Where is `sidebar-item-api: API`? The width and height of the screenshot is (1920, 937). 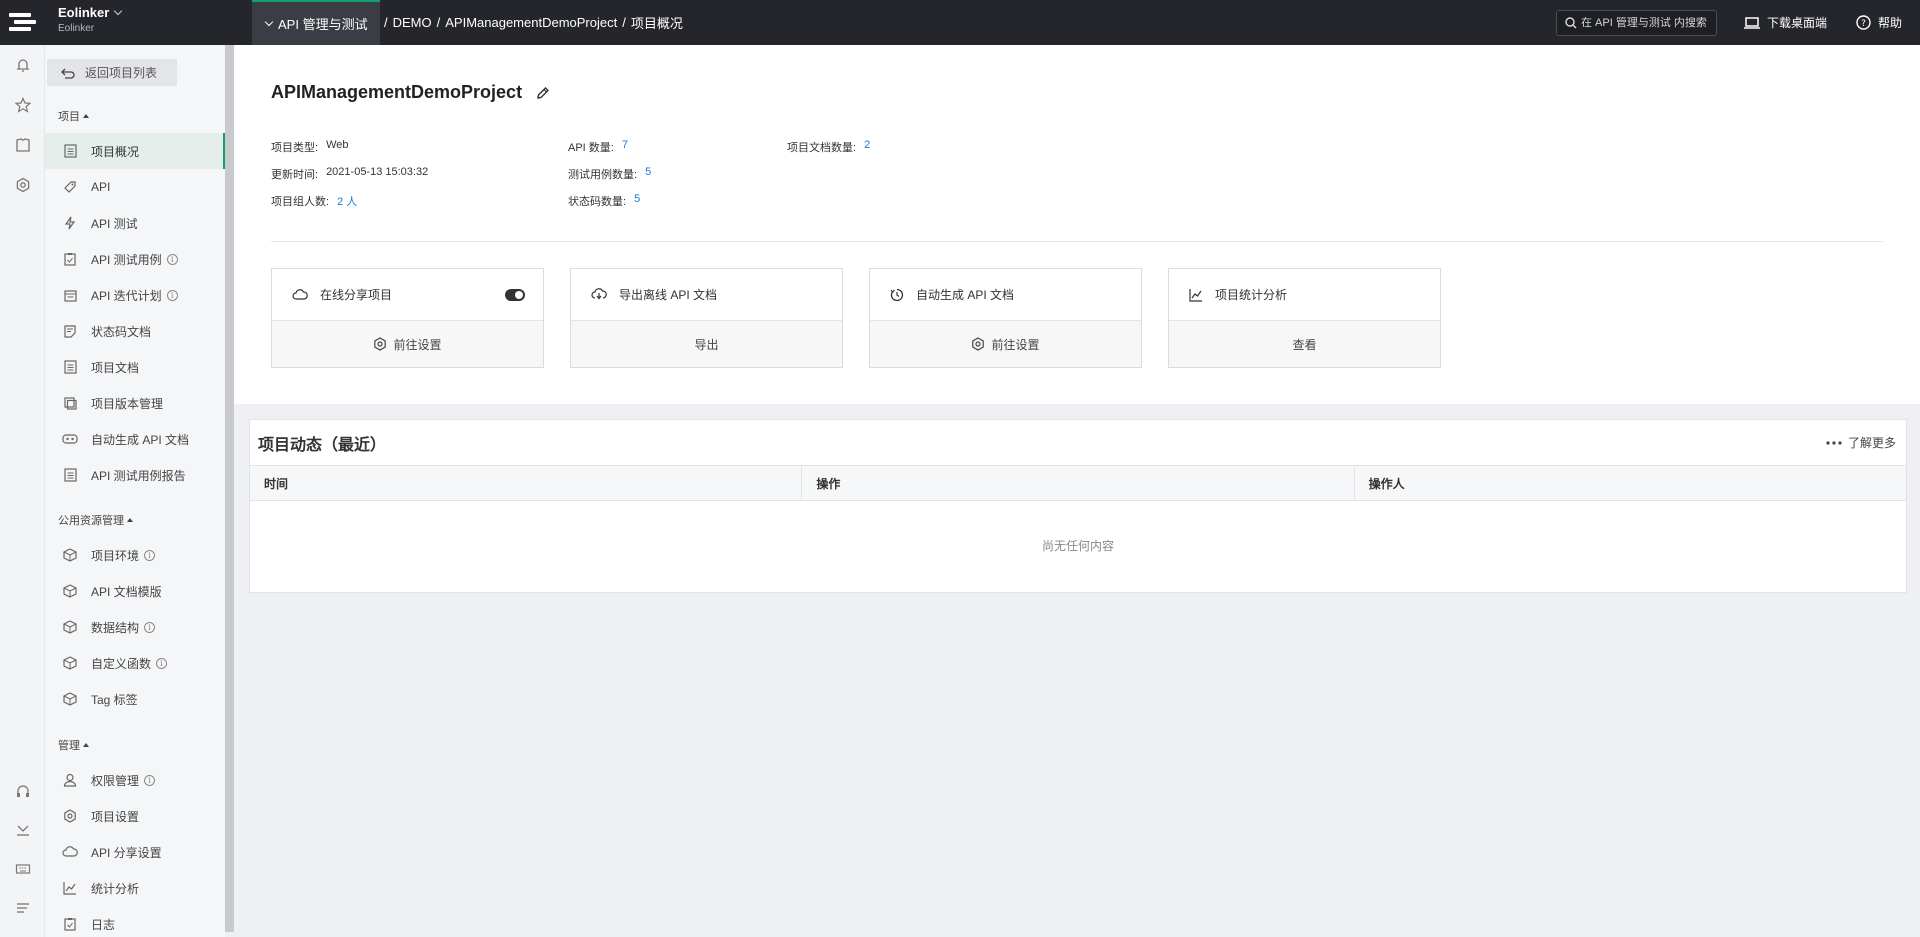
sidebar-item-api: API is located at coordinates (135, 187).